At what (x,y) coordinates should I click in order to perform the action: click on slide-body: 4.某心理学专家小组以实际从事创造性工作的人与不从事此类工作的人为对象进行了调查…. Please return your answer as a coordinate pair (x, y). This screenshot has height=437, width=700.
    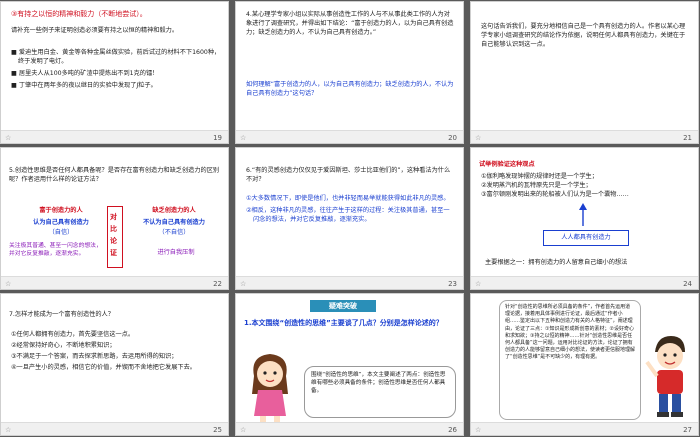
    Looking at the image, I should click on (350, 23).